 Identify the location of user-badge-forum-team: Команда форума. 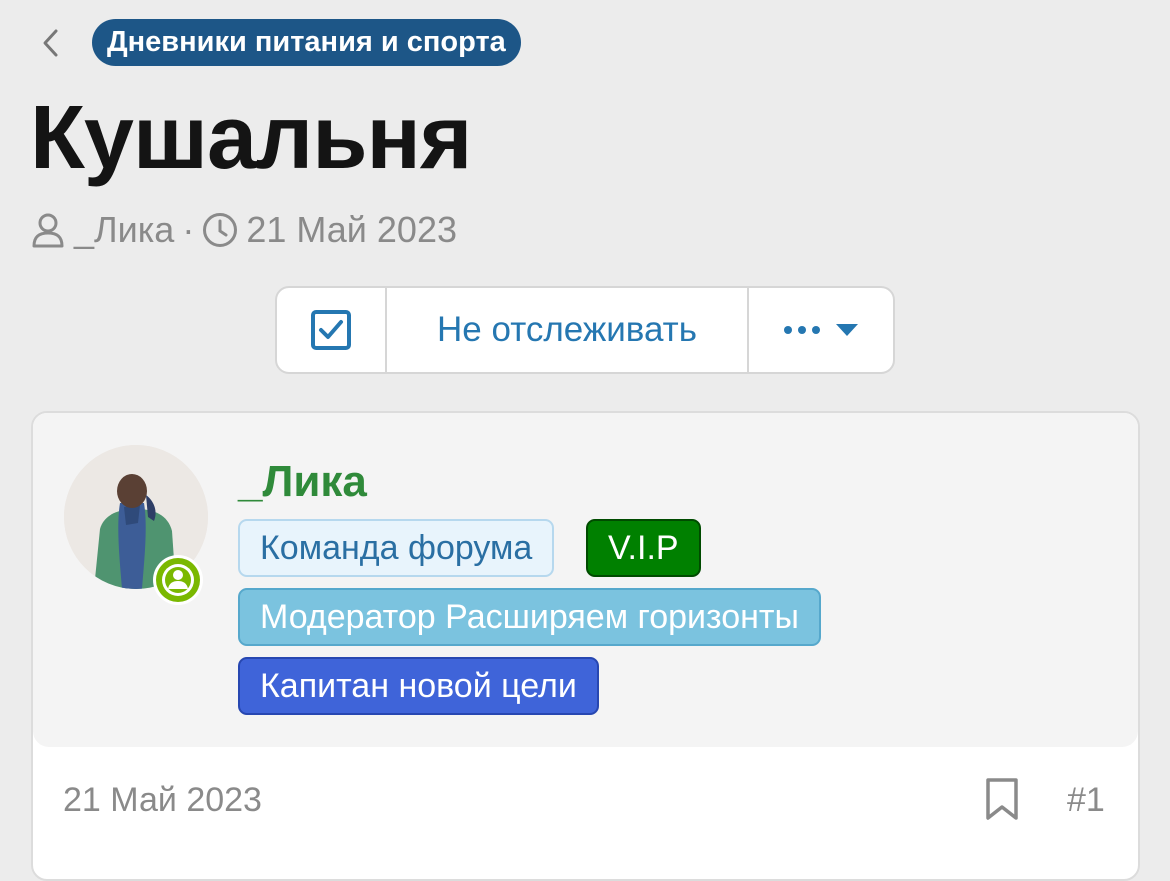
(396, 548).